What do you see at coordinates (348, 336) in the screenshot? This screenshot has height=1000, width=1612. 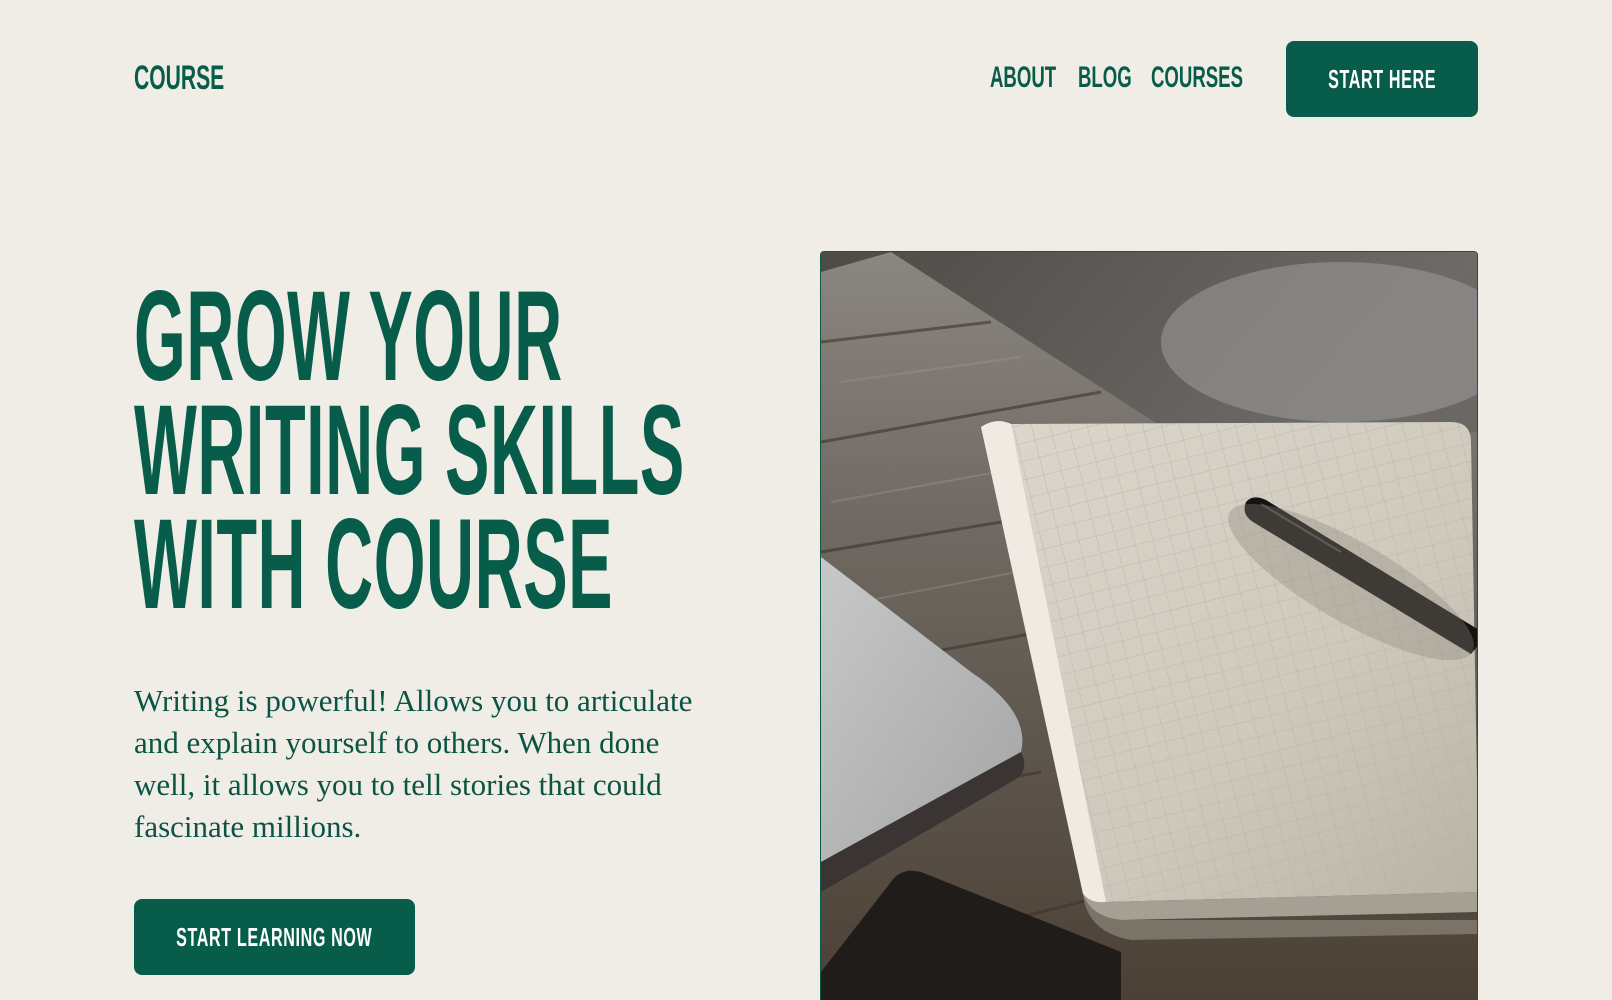 I see `hero-title-line: GROW YOUR` at bounding box center [348, 336].